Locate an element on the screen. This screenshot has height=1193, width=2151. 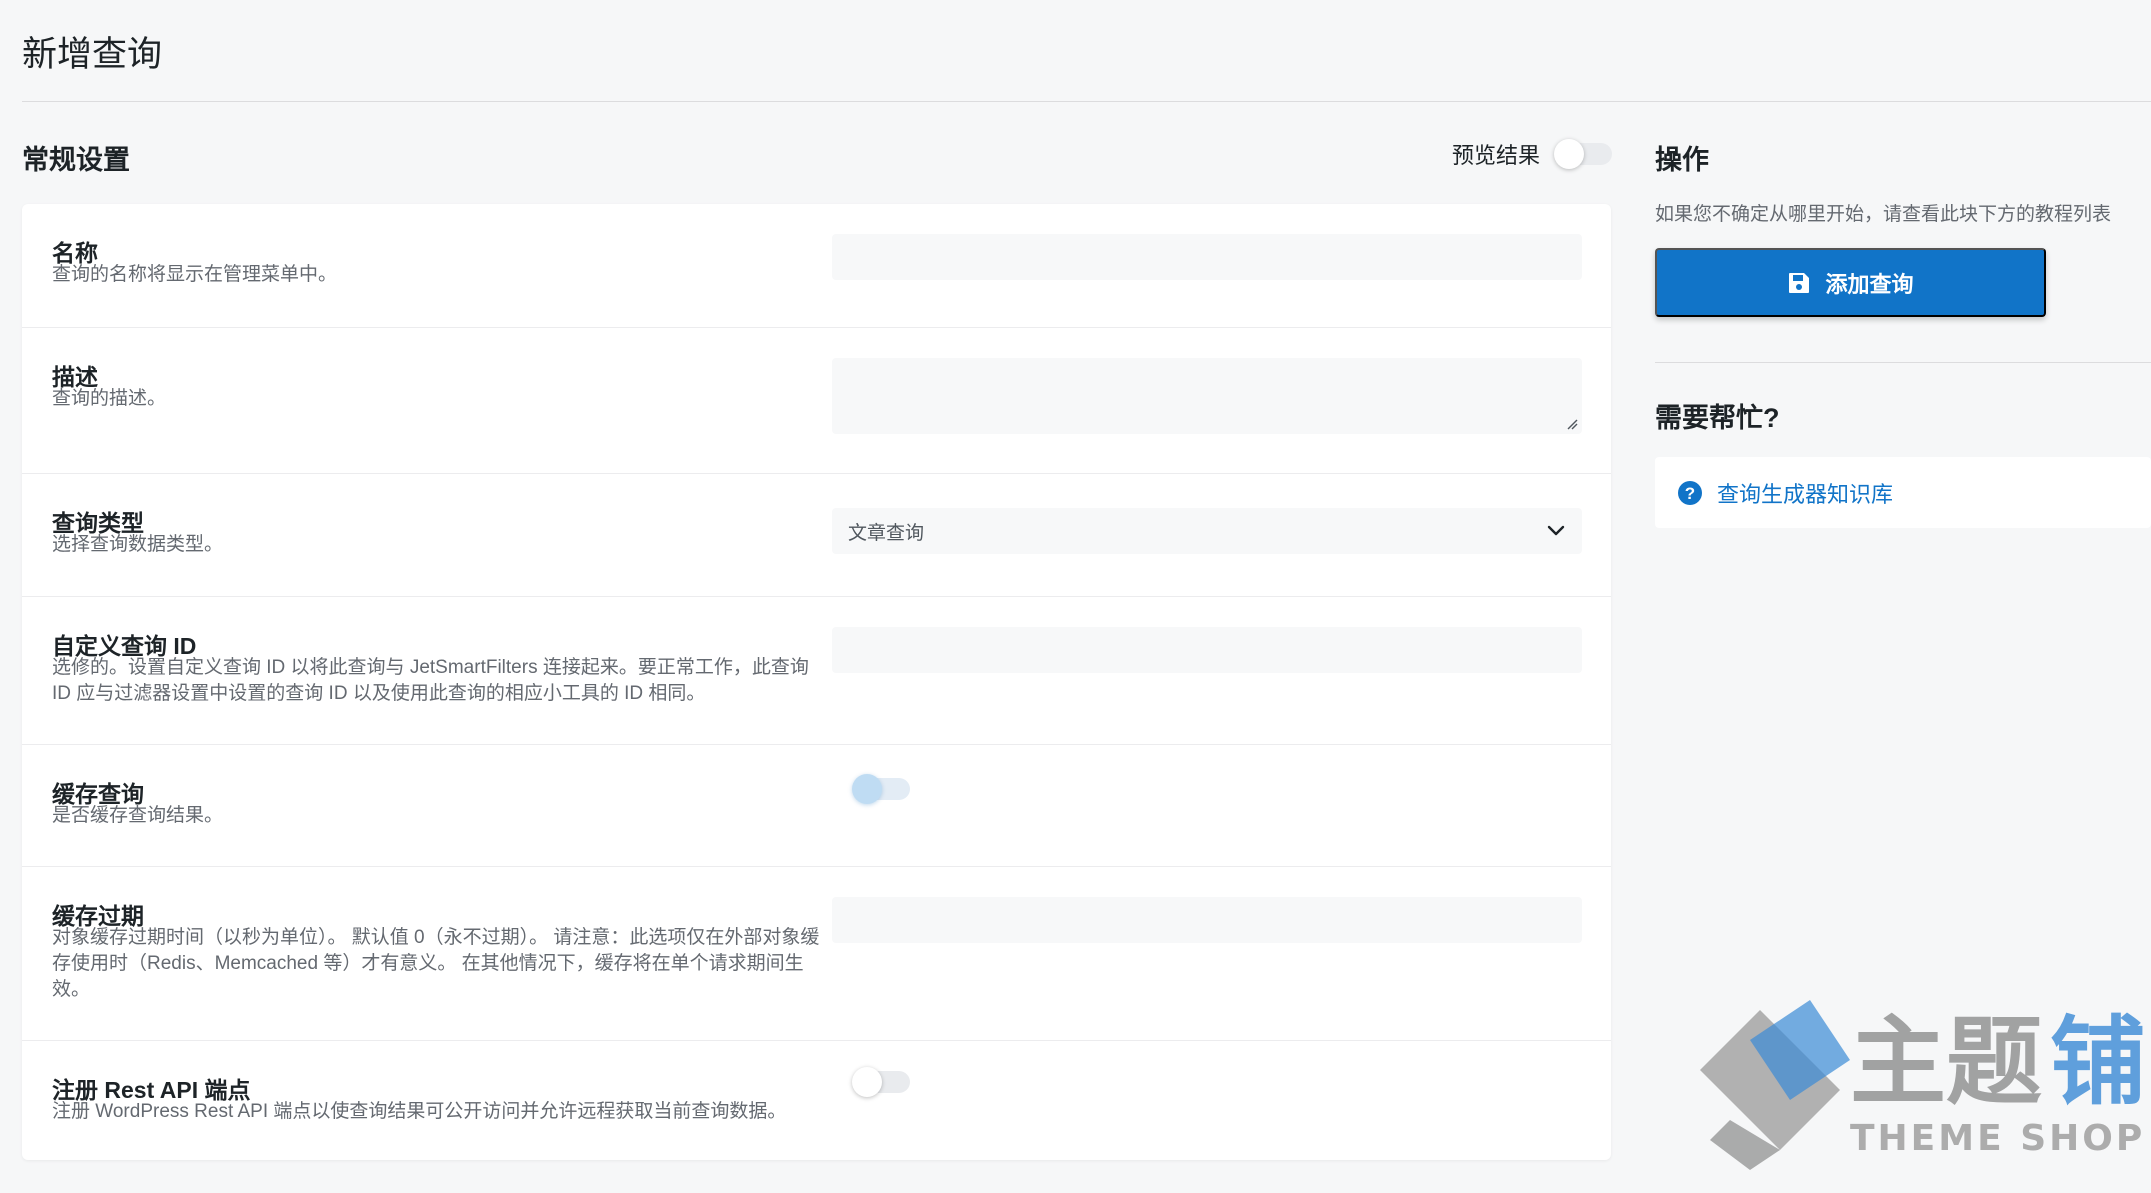
setting-row-query-type: 查询类型 选择查询数据类型。 文章查询 is located at coordinates (816, 535).